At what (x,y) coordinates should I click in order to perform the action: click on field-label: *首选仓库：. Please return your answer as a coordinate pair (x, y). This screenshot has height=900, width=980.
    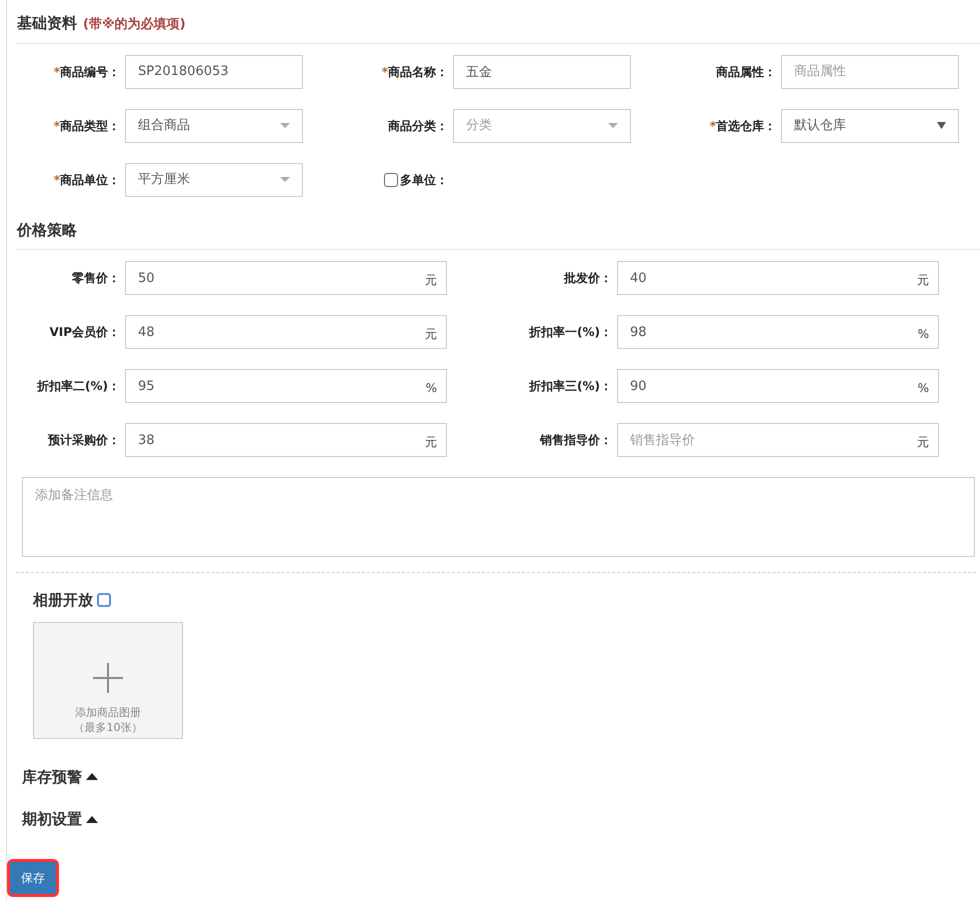
    Looking at the image, I should click on (743, 126).